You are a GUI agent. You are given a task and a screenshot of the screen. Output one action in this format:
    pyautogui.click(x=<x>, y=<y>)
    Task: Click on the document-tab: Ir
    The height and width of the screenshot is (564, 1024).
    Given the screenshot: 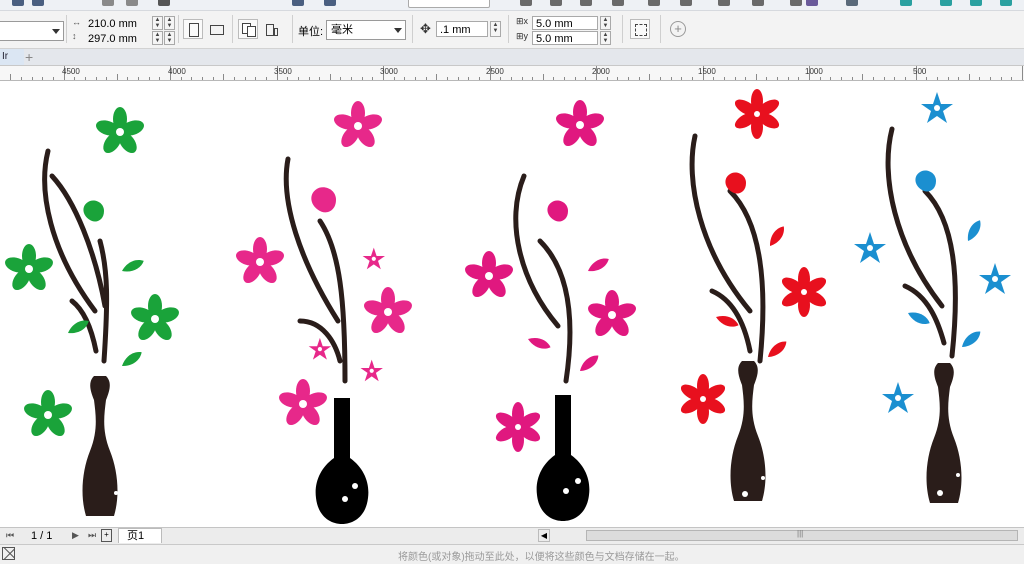 What is the action you would take?
    pyautogui.click(x=12, y=57)
    